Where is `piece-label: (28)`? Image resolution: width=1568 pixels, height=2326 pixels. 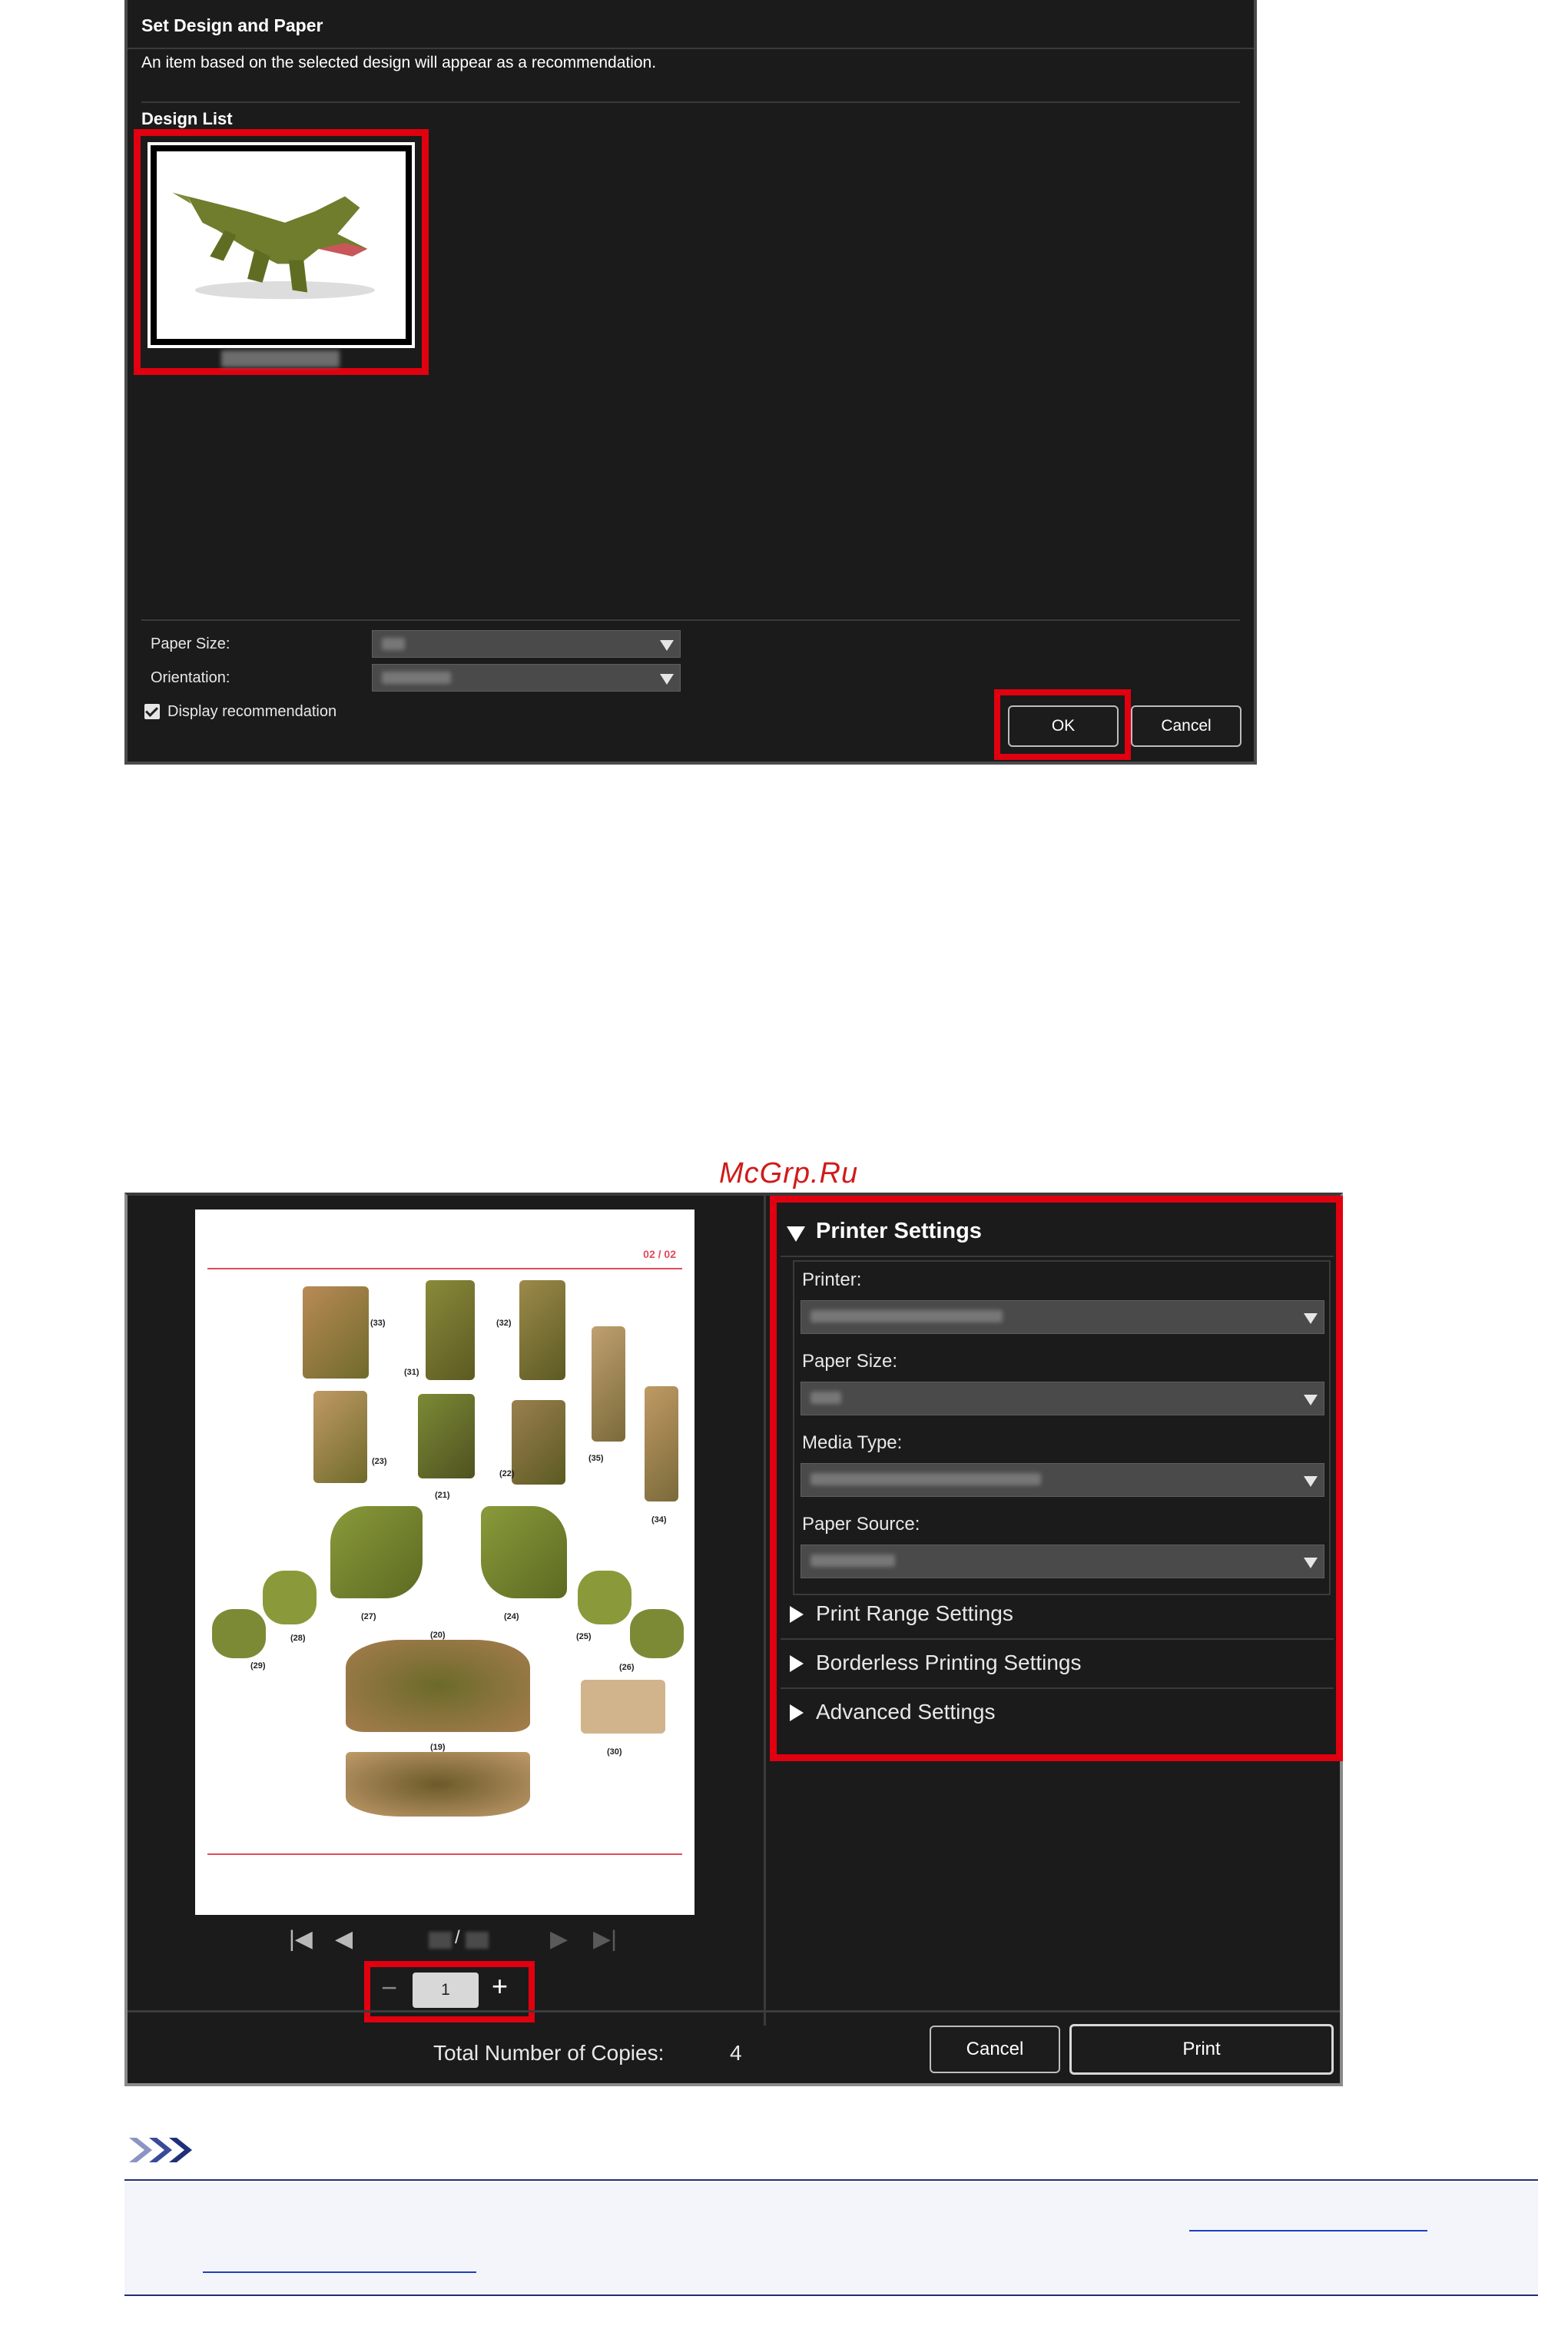
piece-label: (28) is located at coordinates (298, 1638).